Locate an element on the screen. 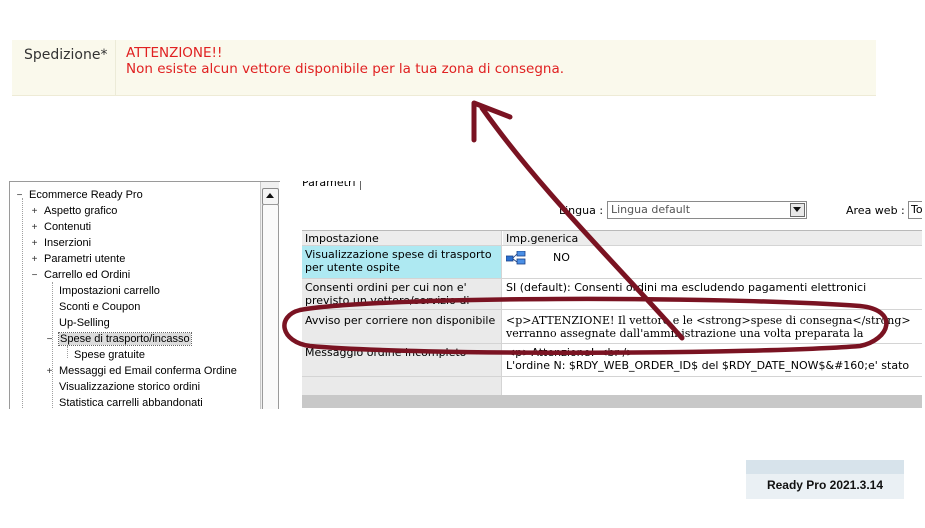  tree-item-label: Impostazioni carrello is located at coordinates (109, 291).